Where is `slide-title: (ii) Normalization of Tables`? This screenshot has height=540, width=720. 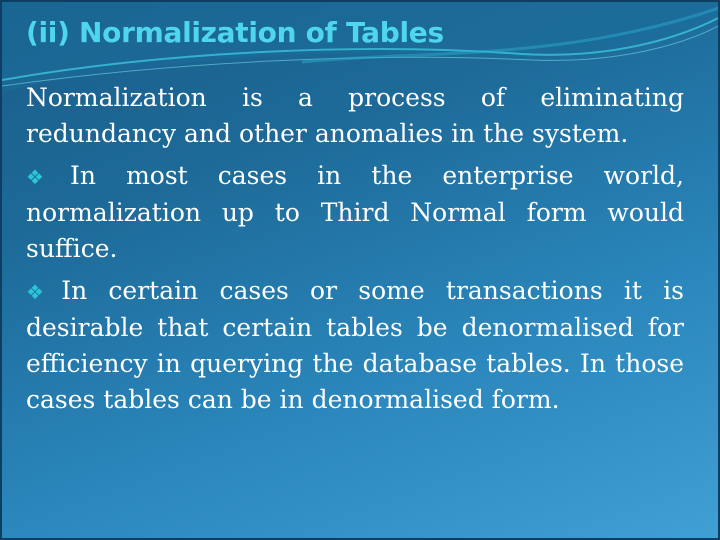
slide-title: (ii) Normalization of Tables is located at coordinates (235, 32).